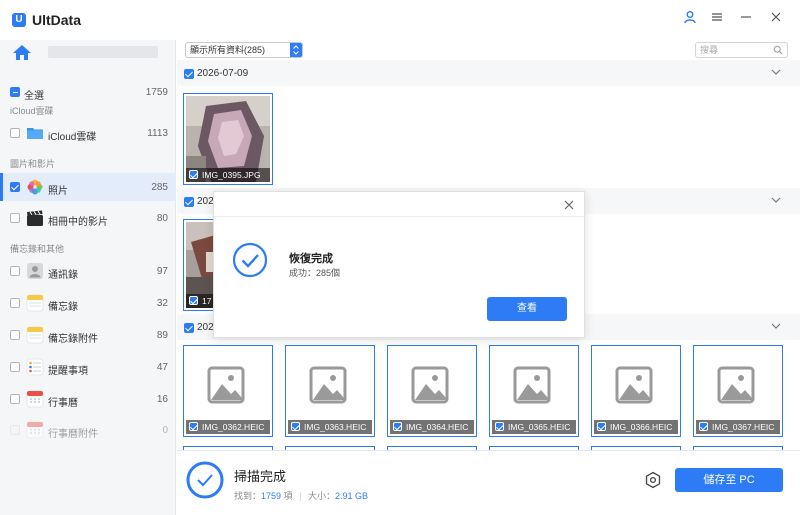  Describe the element at coordinates (228, 391) in the screenshot. I see `photo-thumbnail: IMG_0362.HEIC` at that location.